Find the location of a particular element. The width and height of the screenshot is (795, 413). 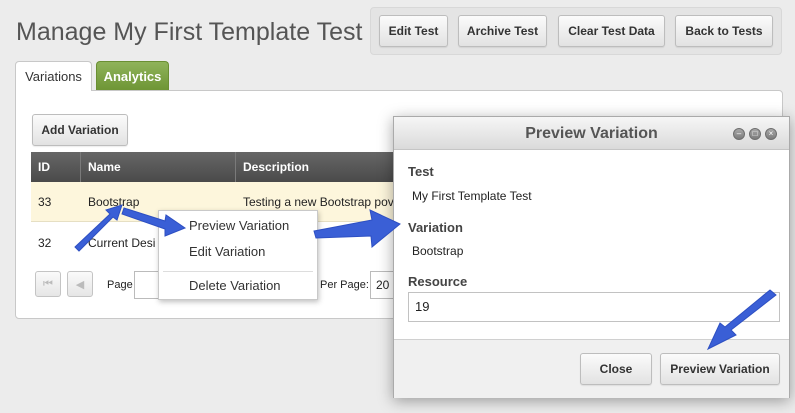

close-button: Close is located at coordinates (616, 369).